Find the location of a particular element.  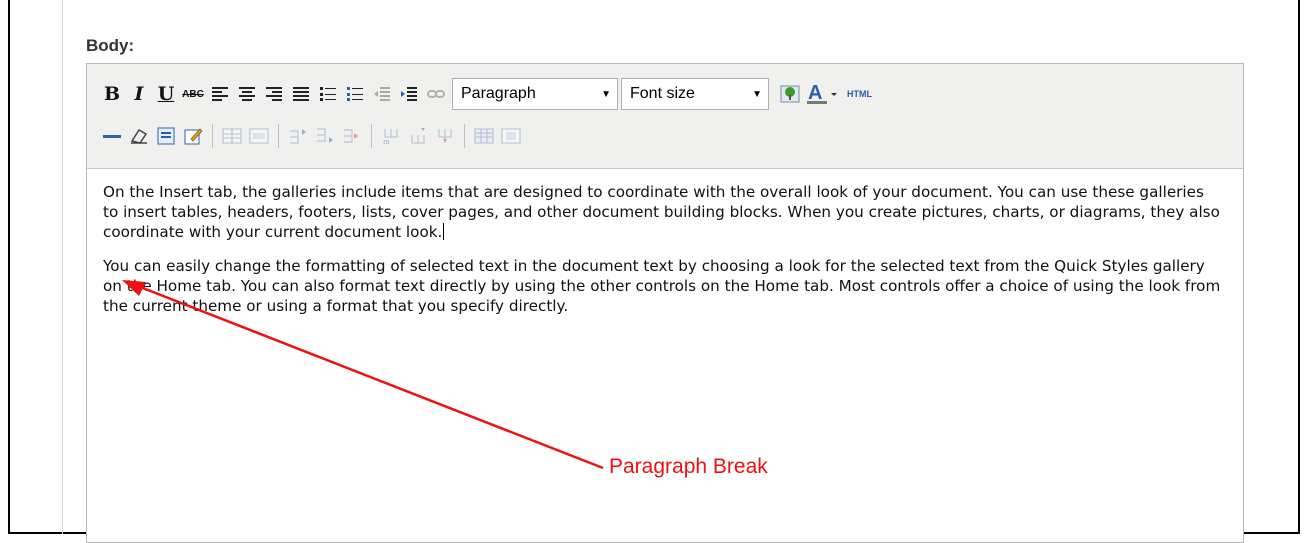

delete-col-icon is located at coordinates (445, 136).